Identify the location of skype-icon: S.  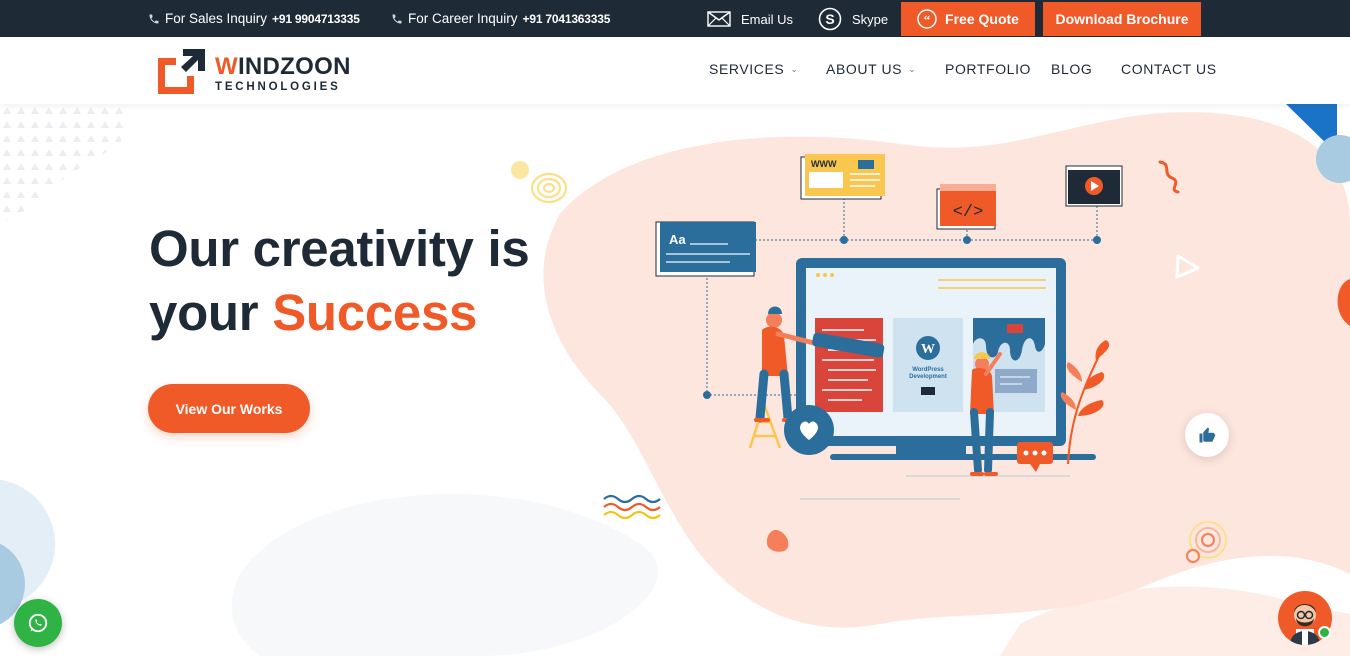
(830, 19).